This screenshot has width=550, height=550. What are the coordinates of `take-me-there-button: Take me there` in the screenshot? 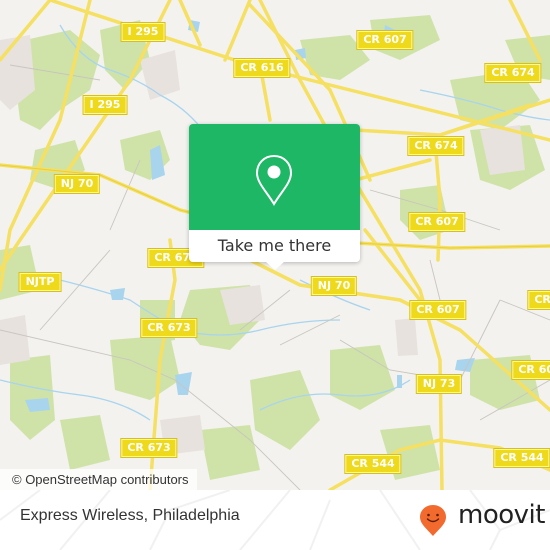 It's located at (274, 246).